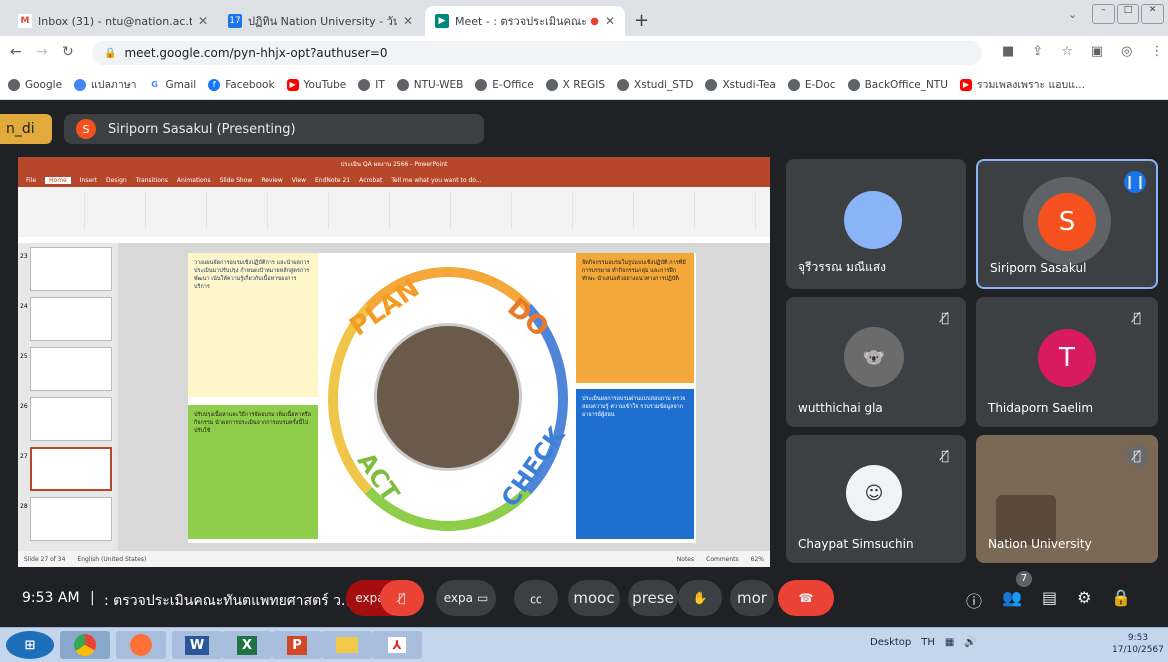  What do you see at coordinates (949, 642) in the screenshot?
I see `network-icon: ▦` at bounding box center [949, 642].